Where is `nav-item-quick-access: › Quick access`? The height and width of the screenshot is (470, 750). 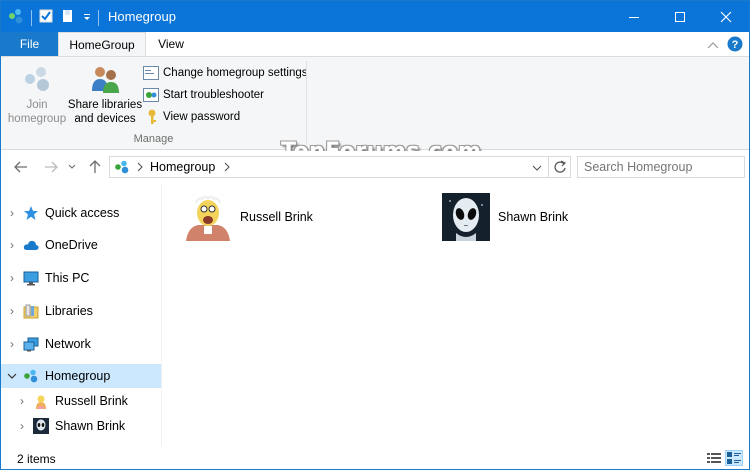 nav-item-quick-access: › Quick access is located at coordinates (81, 213).